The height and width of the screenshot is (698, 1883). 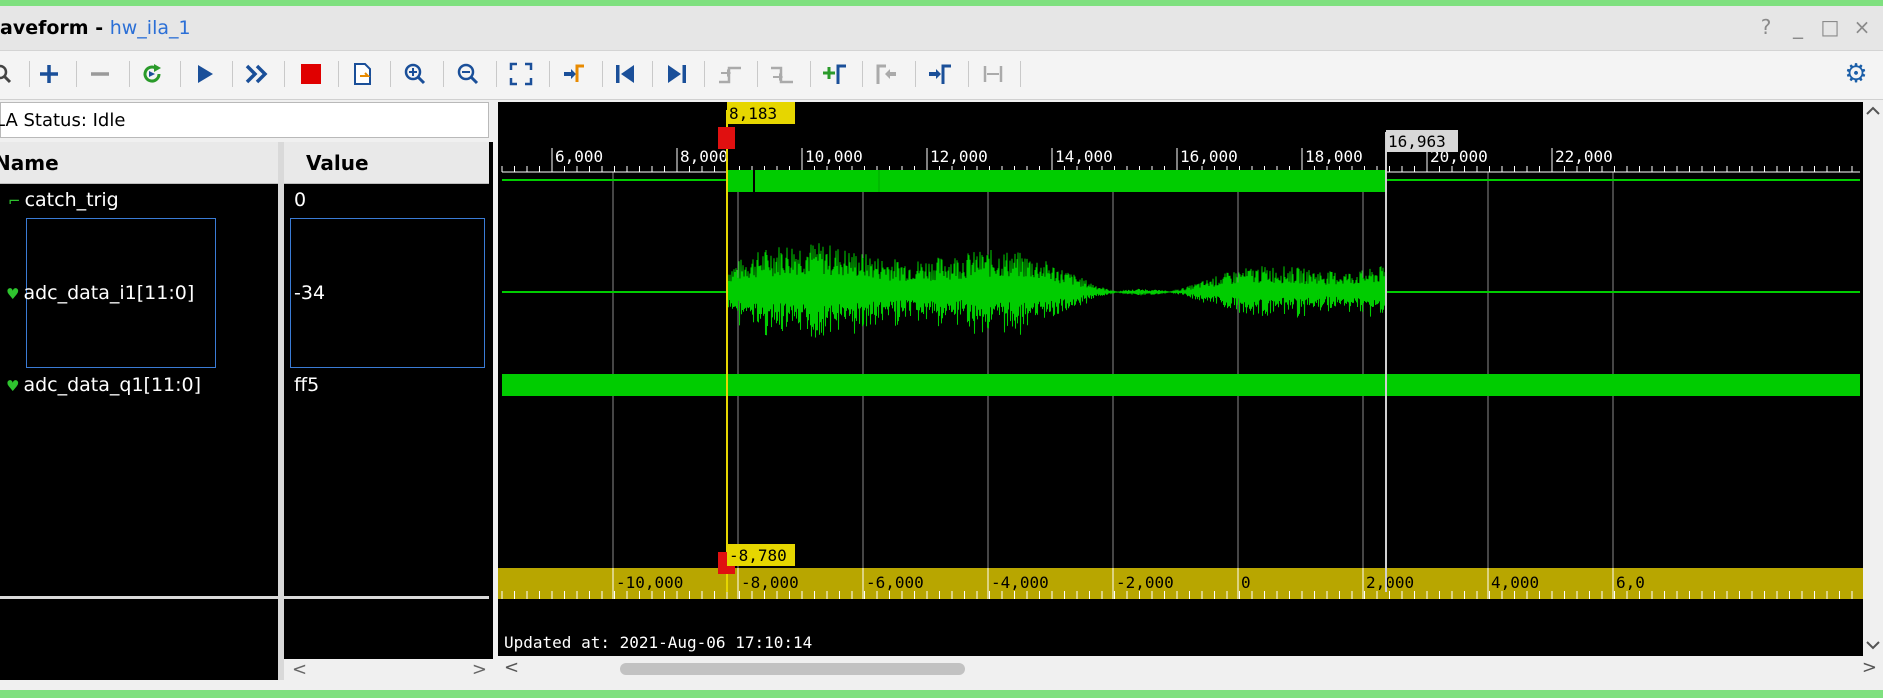 I want to click on zoom-in-icon, so click(x=415, y=74).